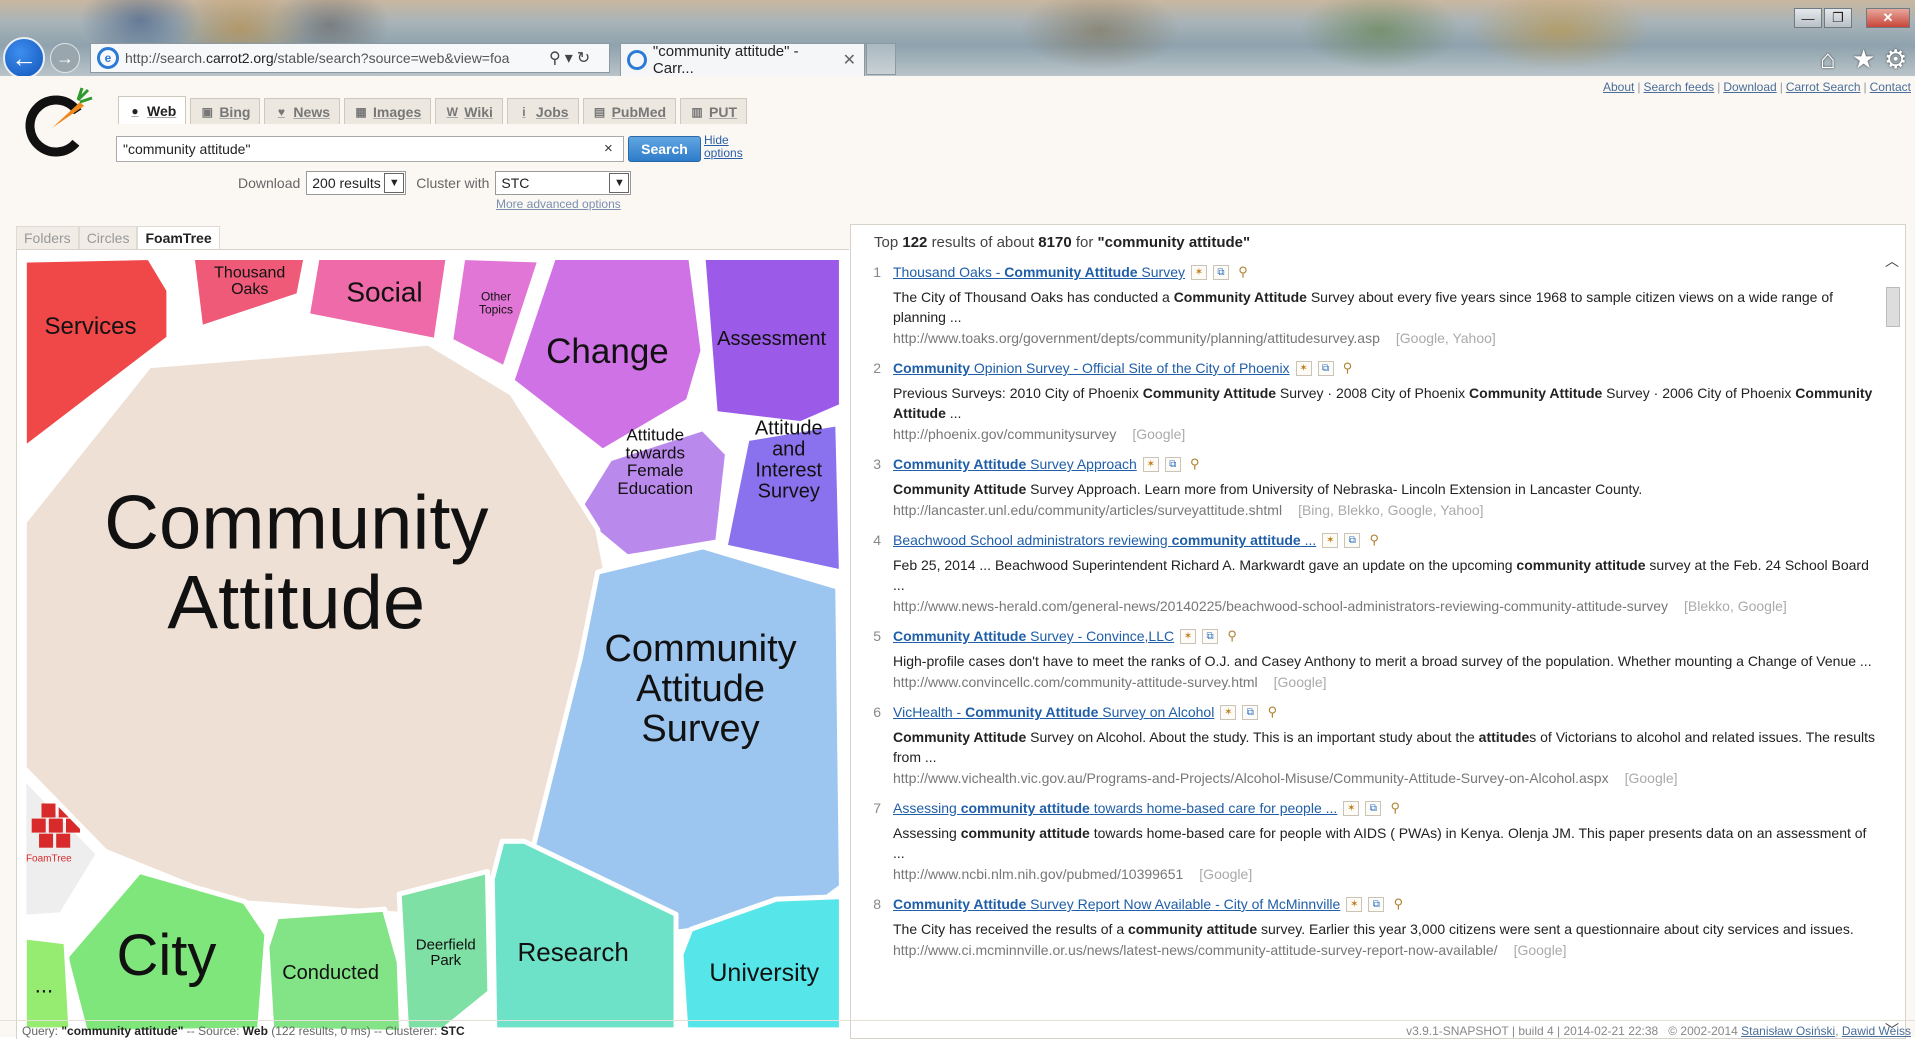  What do you see at coordinates (558, 204) in the screenshot?
I see `more-advanced-options-link: More advanced options` at bounding box center [558, 204].